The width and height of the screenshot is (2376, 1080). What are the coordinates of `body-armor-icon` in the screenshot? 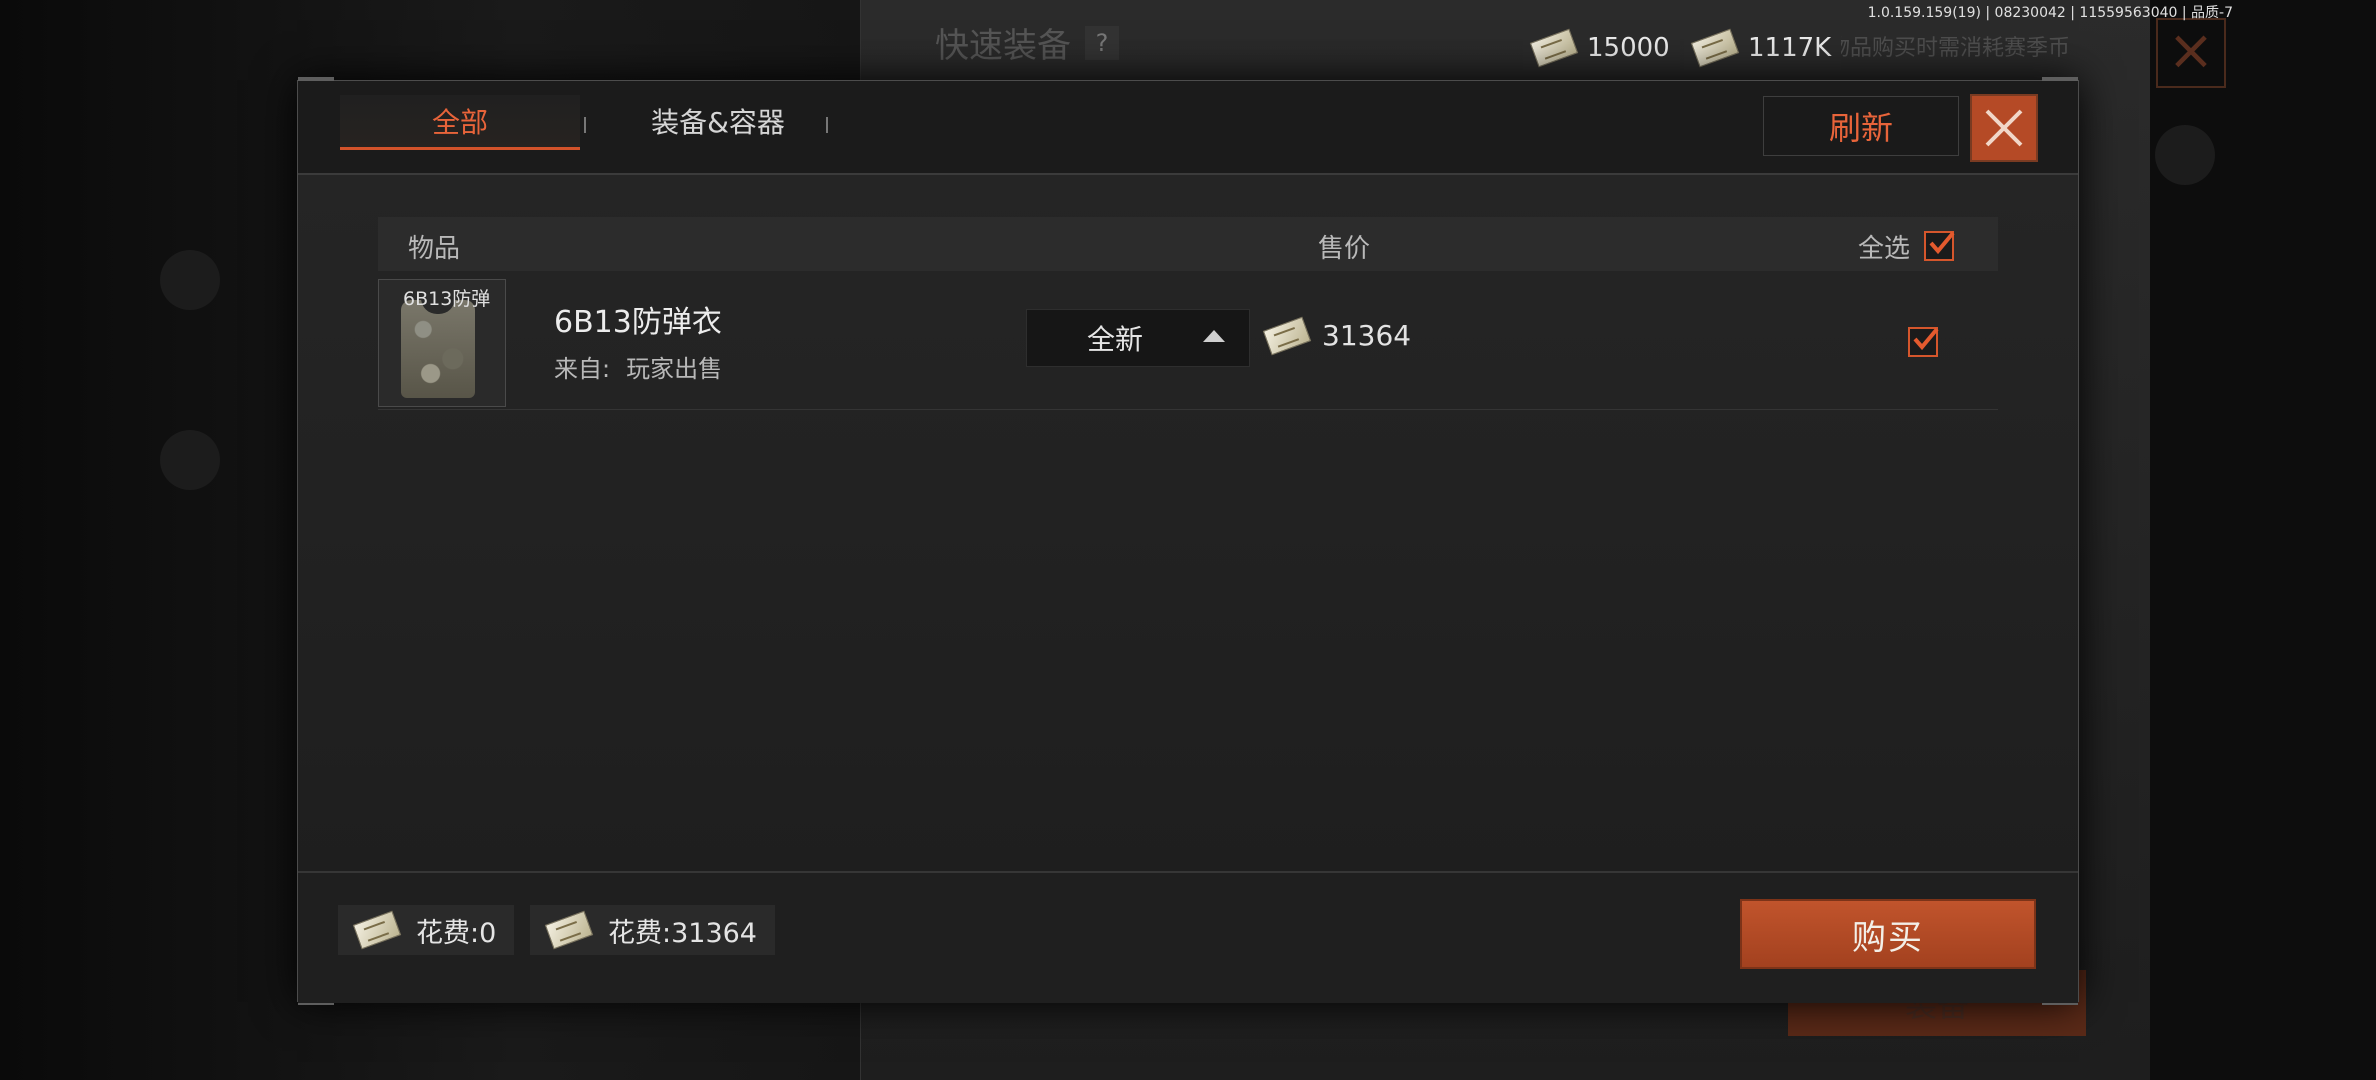 It's located at (438, 346).